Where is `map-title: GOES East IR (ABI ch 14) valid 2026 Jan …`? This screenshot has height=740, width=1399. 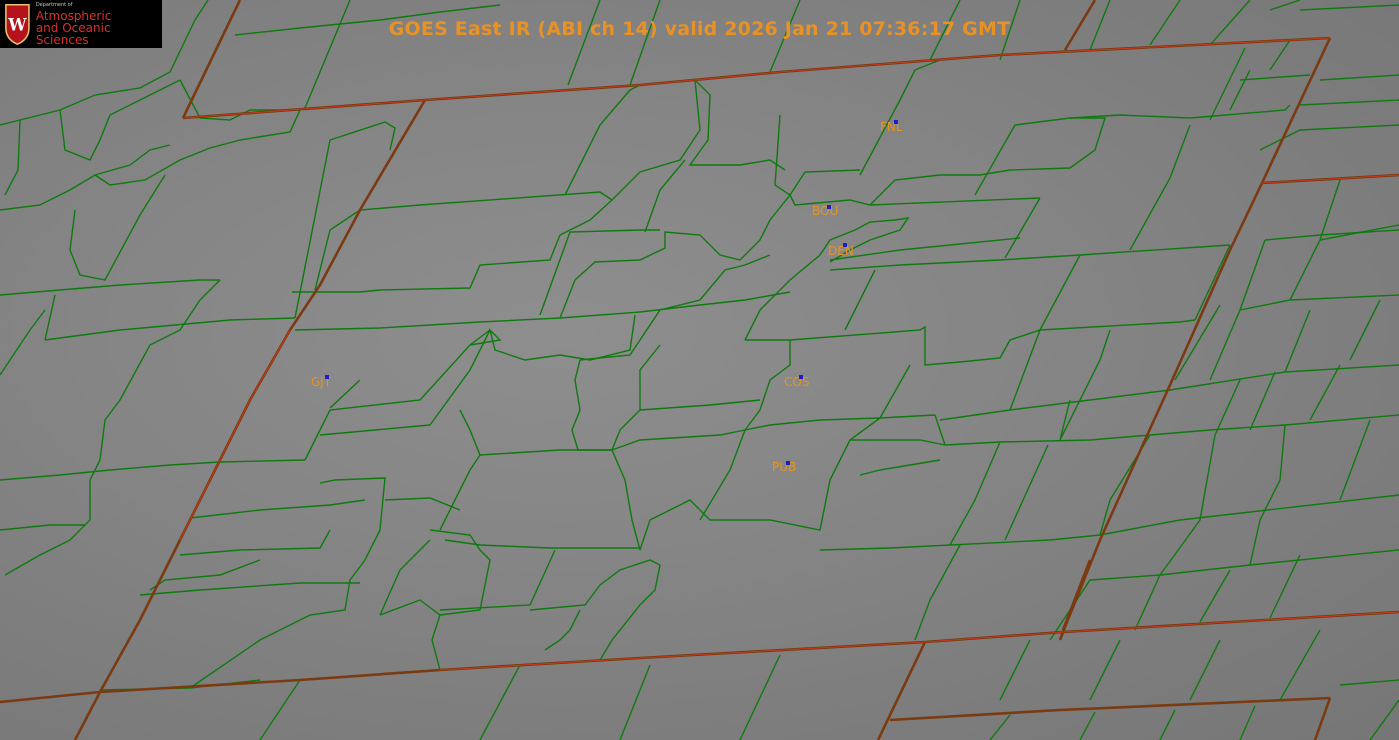 map-title: GOES East IR (ABI ch 14) valid 2026 Jan … is located at coordinates (699, 29).